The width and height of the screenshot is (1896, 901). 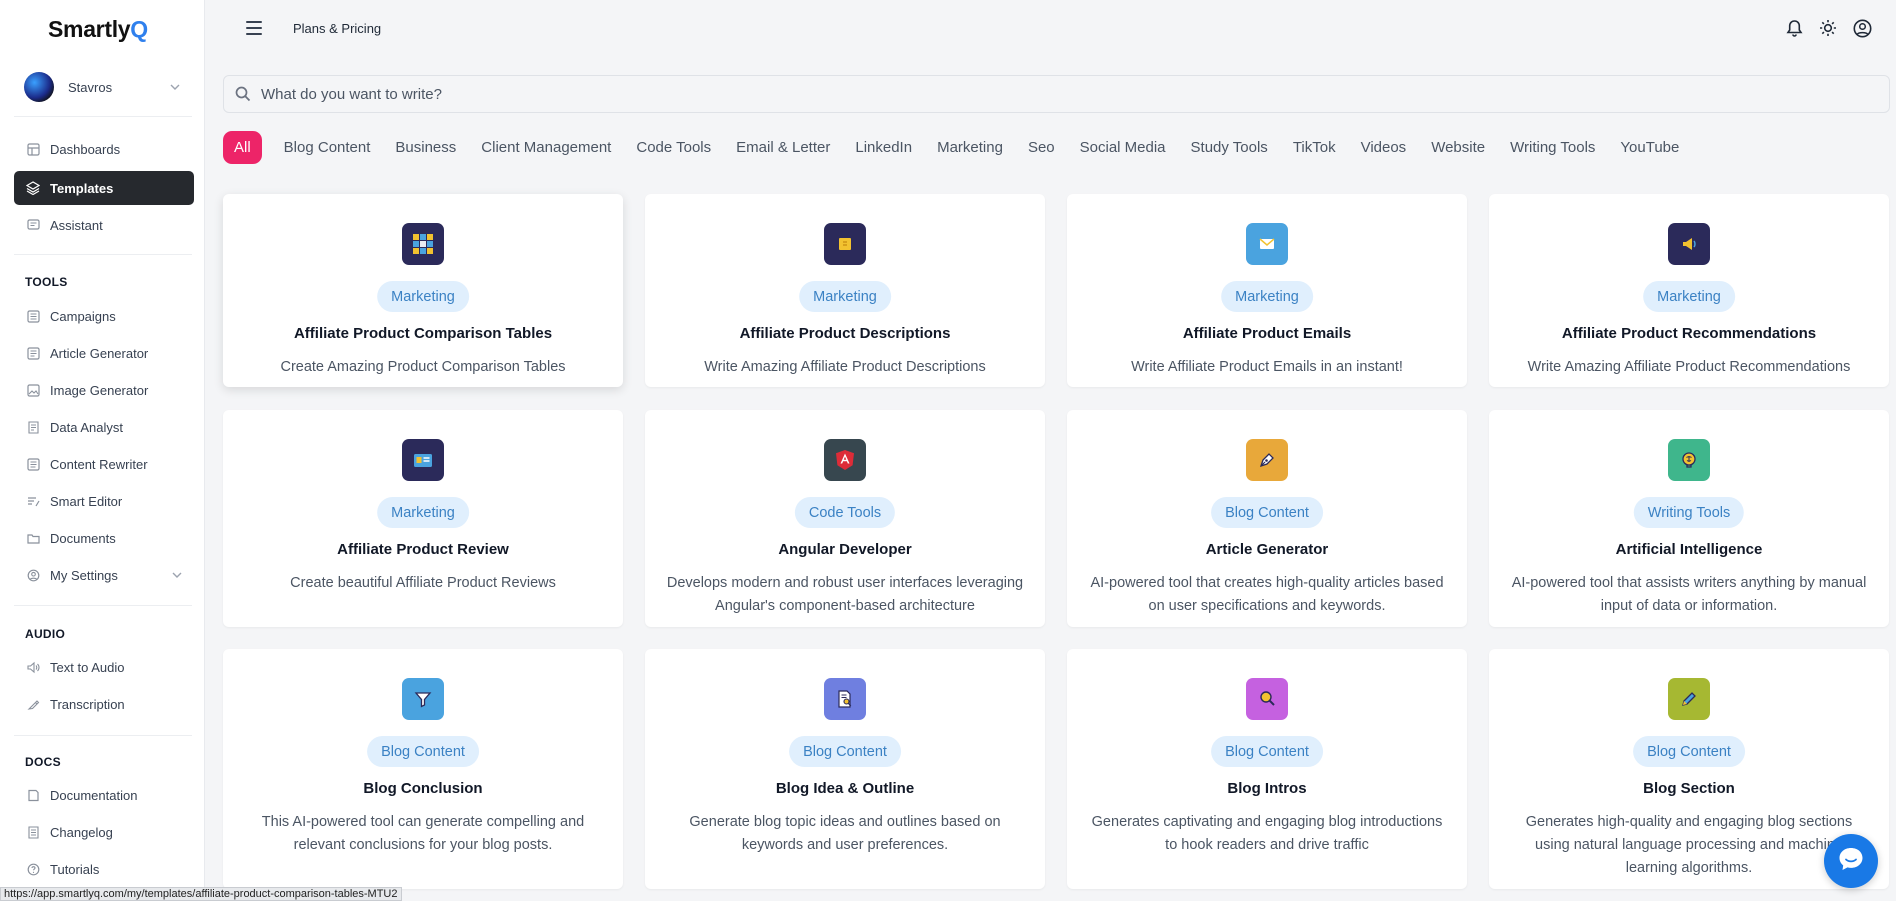 What do you see at coordinates (1689, 512) in the screenshot?
I see `category-badge: Writing Tools` at bounding box center [1689, 512].